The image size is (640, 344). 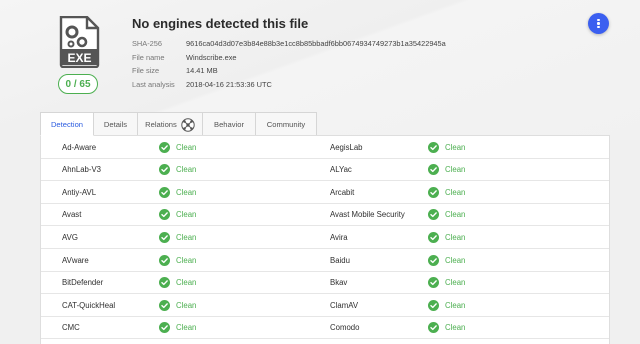 What do you see at coordinates (229, 85) in the screenshot?
I see `meta-value: 2018-04-16 21:53:36 UTC` at bounding box center [229, 85].